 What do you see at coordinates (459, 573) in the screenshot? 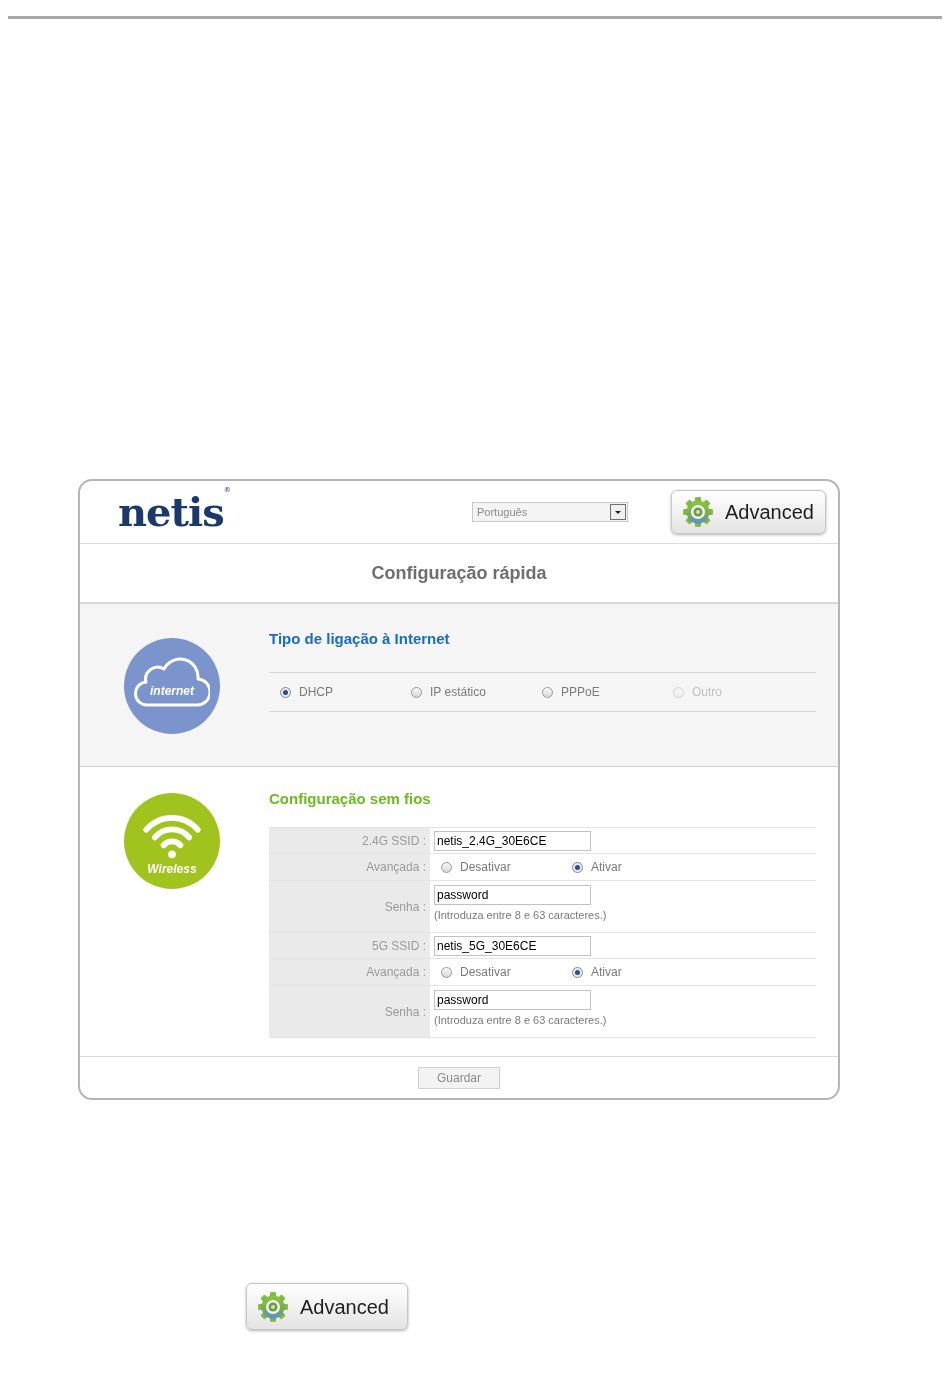
I see `page-title: Configuração rápida` at bounding box center [459, 573].